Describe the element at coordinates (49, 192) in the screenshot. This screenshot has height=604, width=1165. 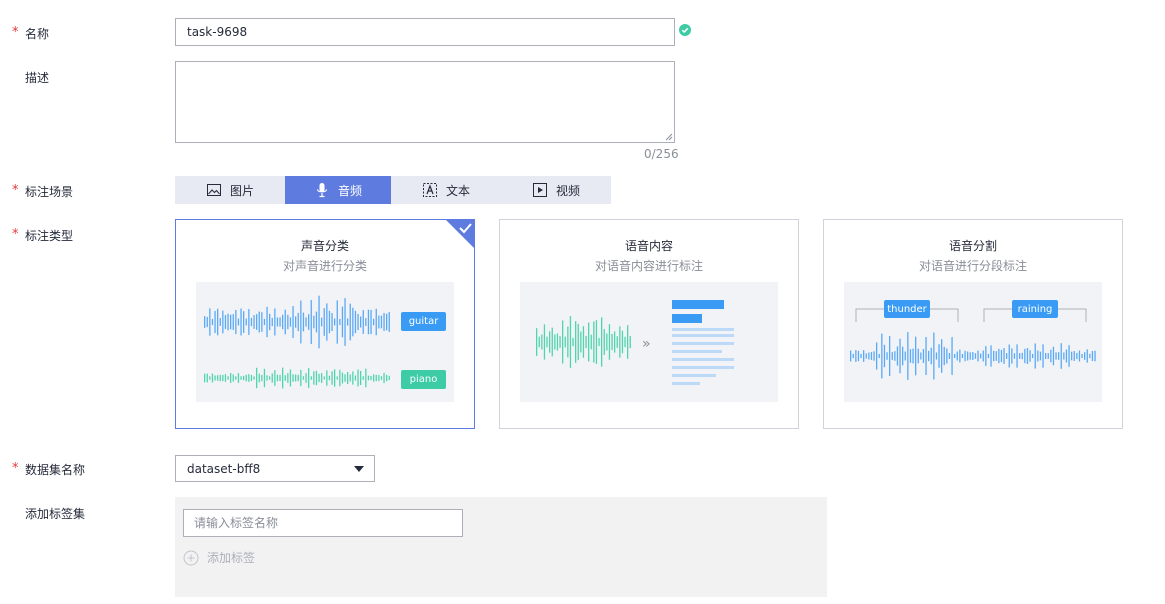
I see `scene-label: 标注场景` at that location.